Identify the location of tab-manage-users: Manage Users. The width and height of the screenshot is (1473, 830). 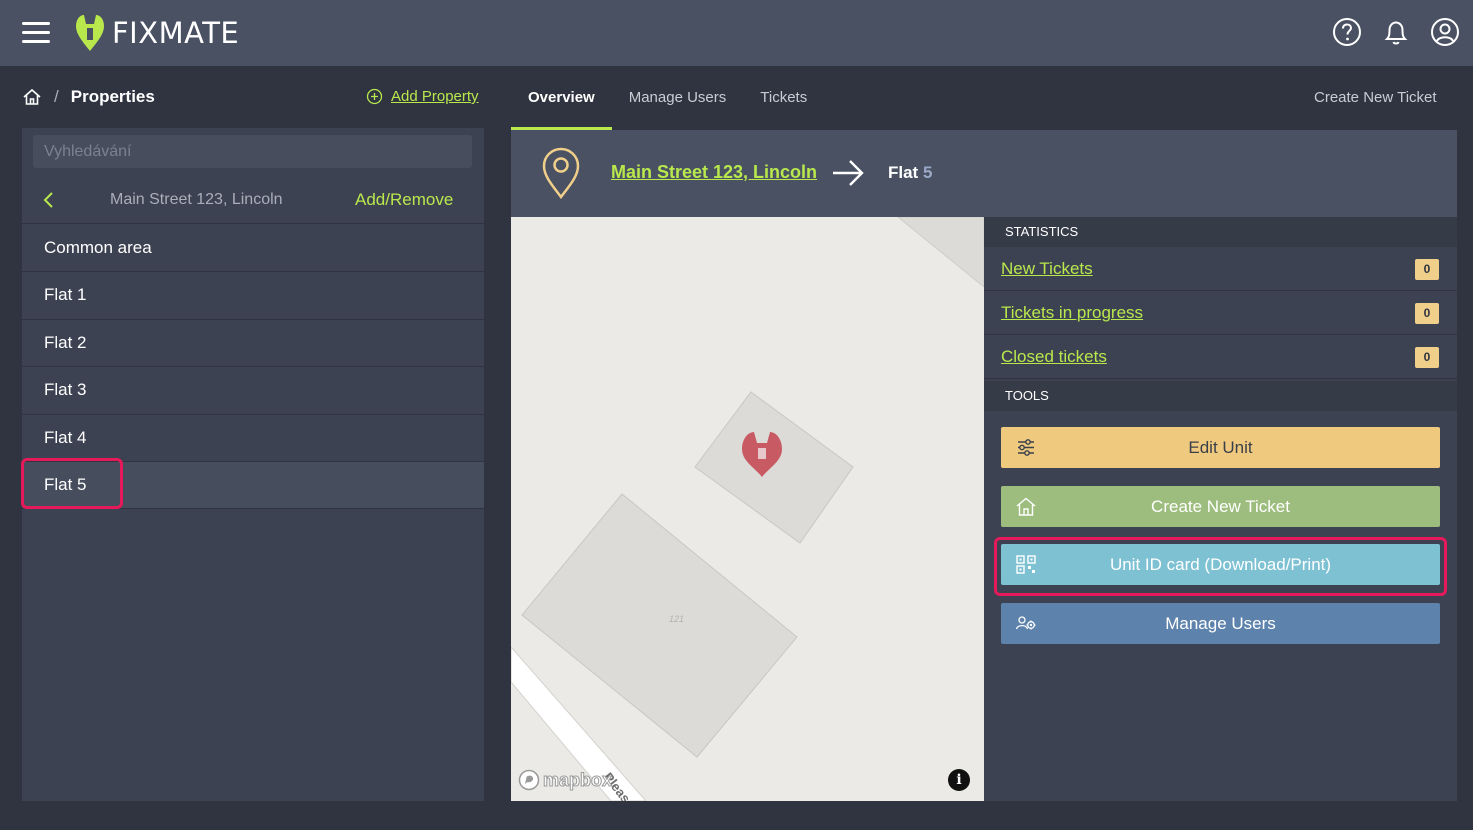
(678, 104).